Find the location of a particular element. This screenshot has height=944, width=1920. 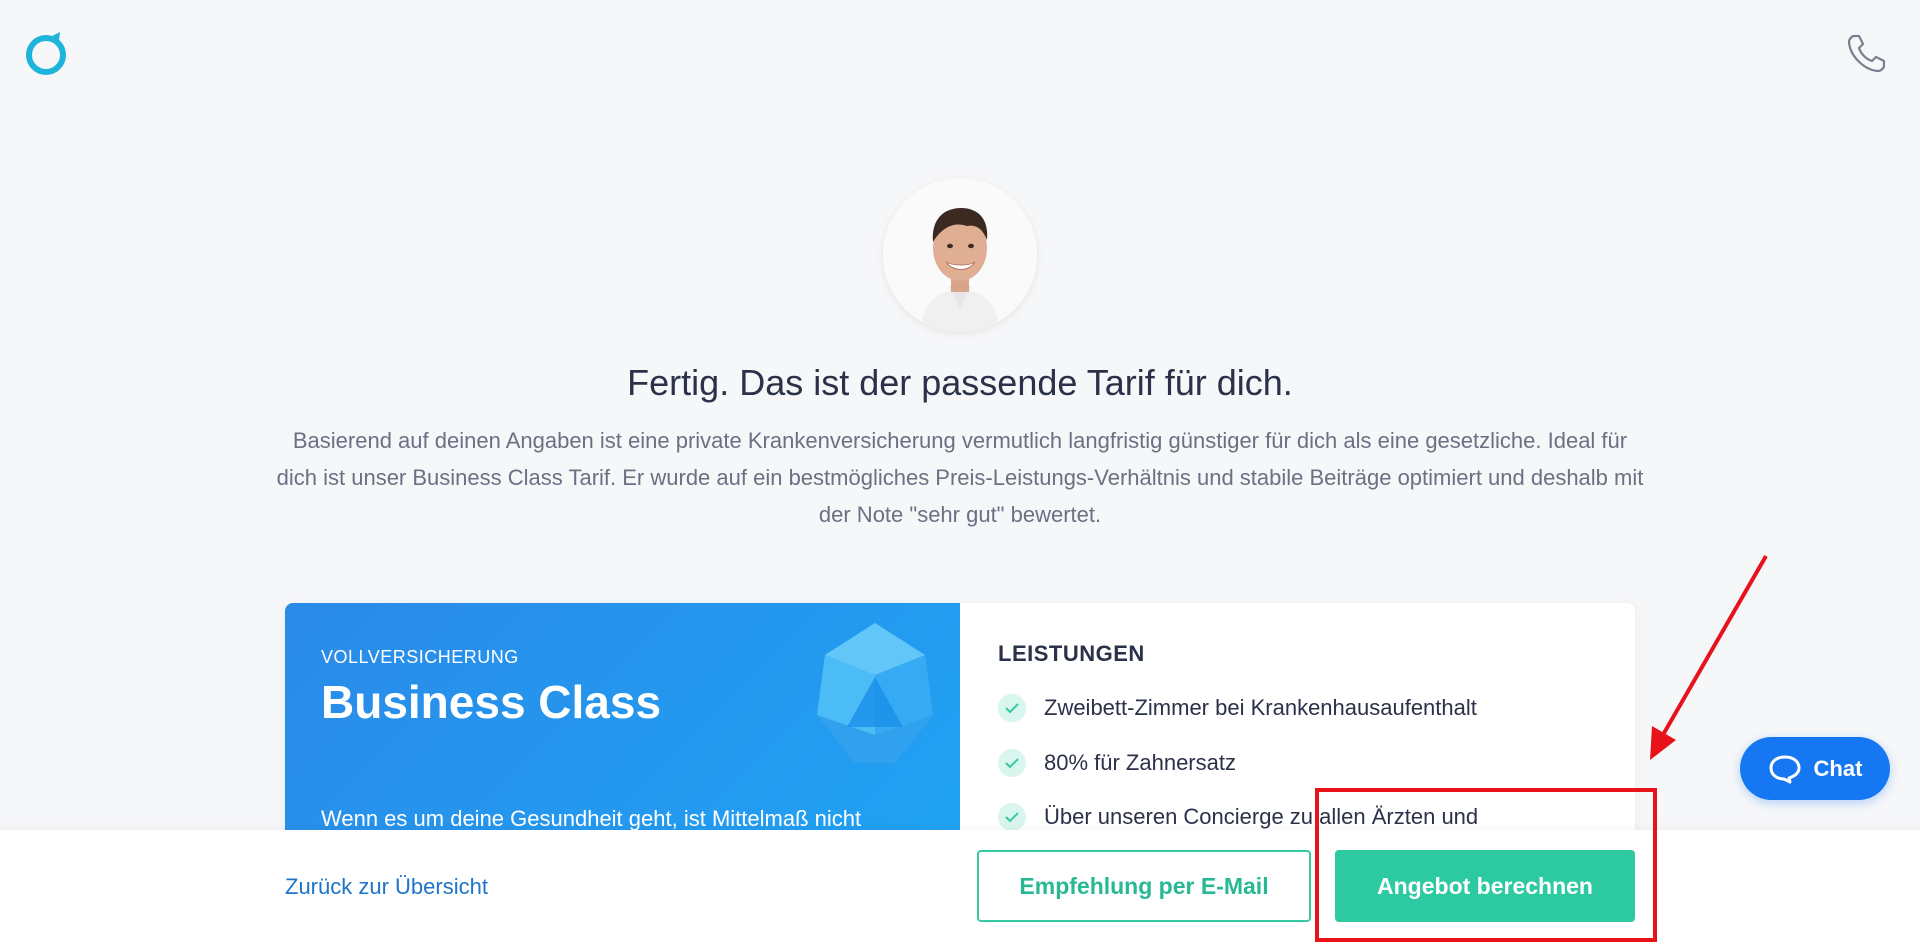

tariff-category: VOLLVERSICHERUNG is located at coordinates (420, 657).